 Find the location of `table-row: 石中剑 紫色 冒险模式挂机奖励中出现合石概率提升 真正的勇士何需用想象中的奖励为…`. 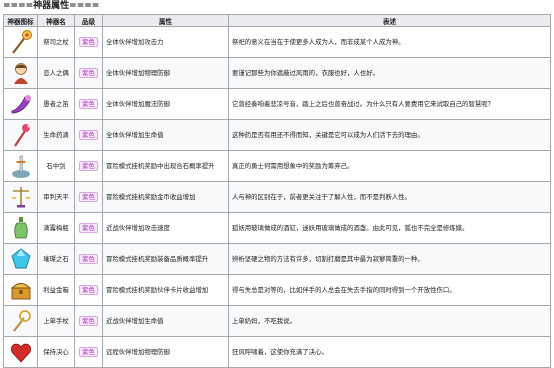

table-row: 石中剑 紫色 冒险模式挂机奖励中出现合石概率提升 真正的勇士何需用想象中的奖励为… is located at coordinates (277, 166).